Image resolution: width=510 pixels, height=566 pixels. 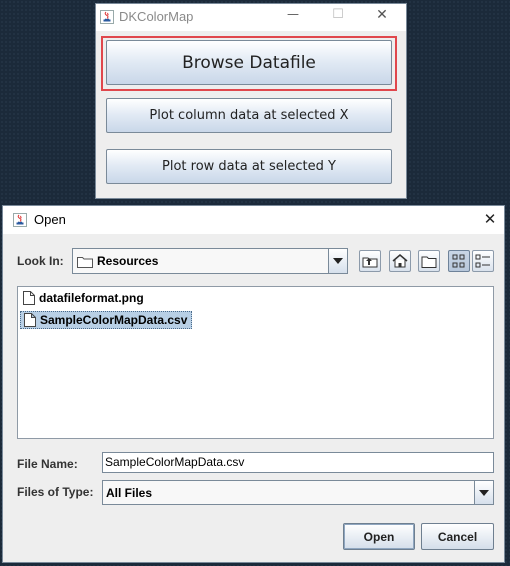 I want to click on list-view-button, so click(x=459, y=261).